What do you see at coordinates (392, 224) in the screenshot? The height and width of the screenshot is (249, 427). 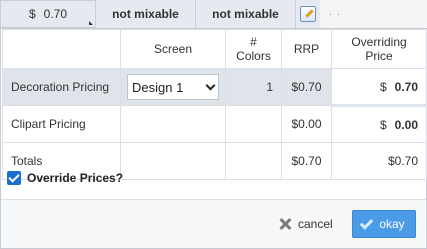 I see `okay-label: okay` at bounding box center [392, 224].